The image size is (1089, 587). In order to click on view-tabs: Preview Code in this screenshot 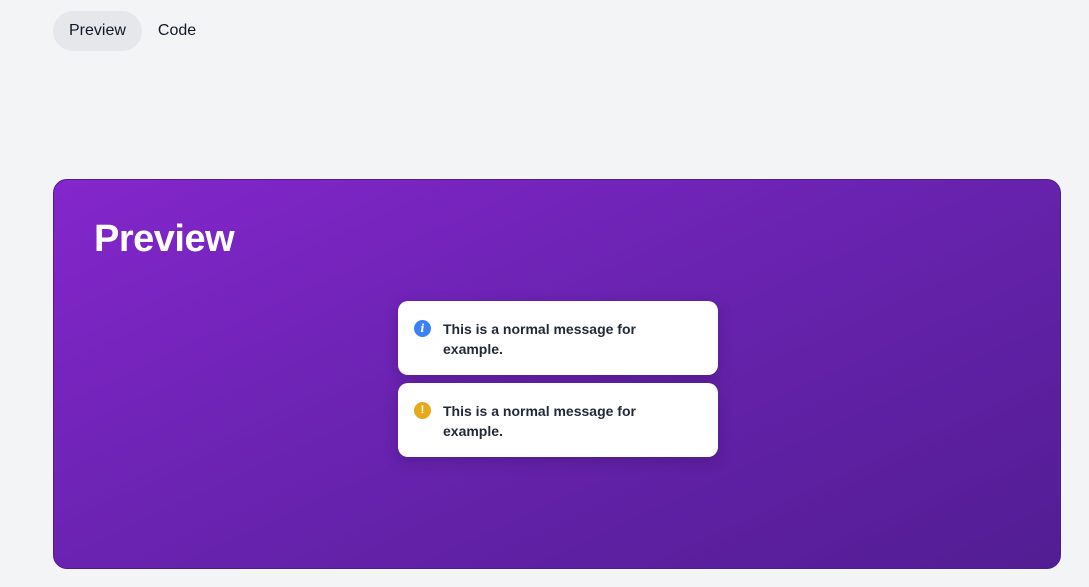, I will do `click(132, 31)`.